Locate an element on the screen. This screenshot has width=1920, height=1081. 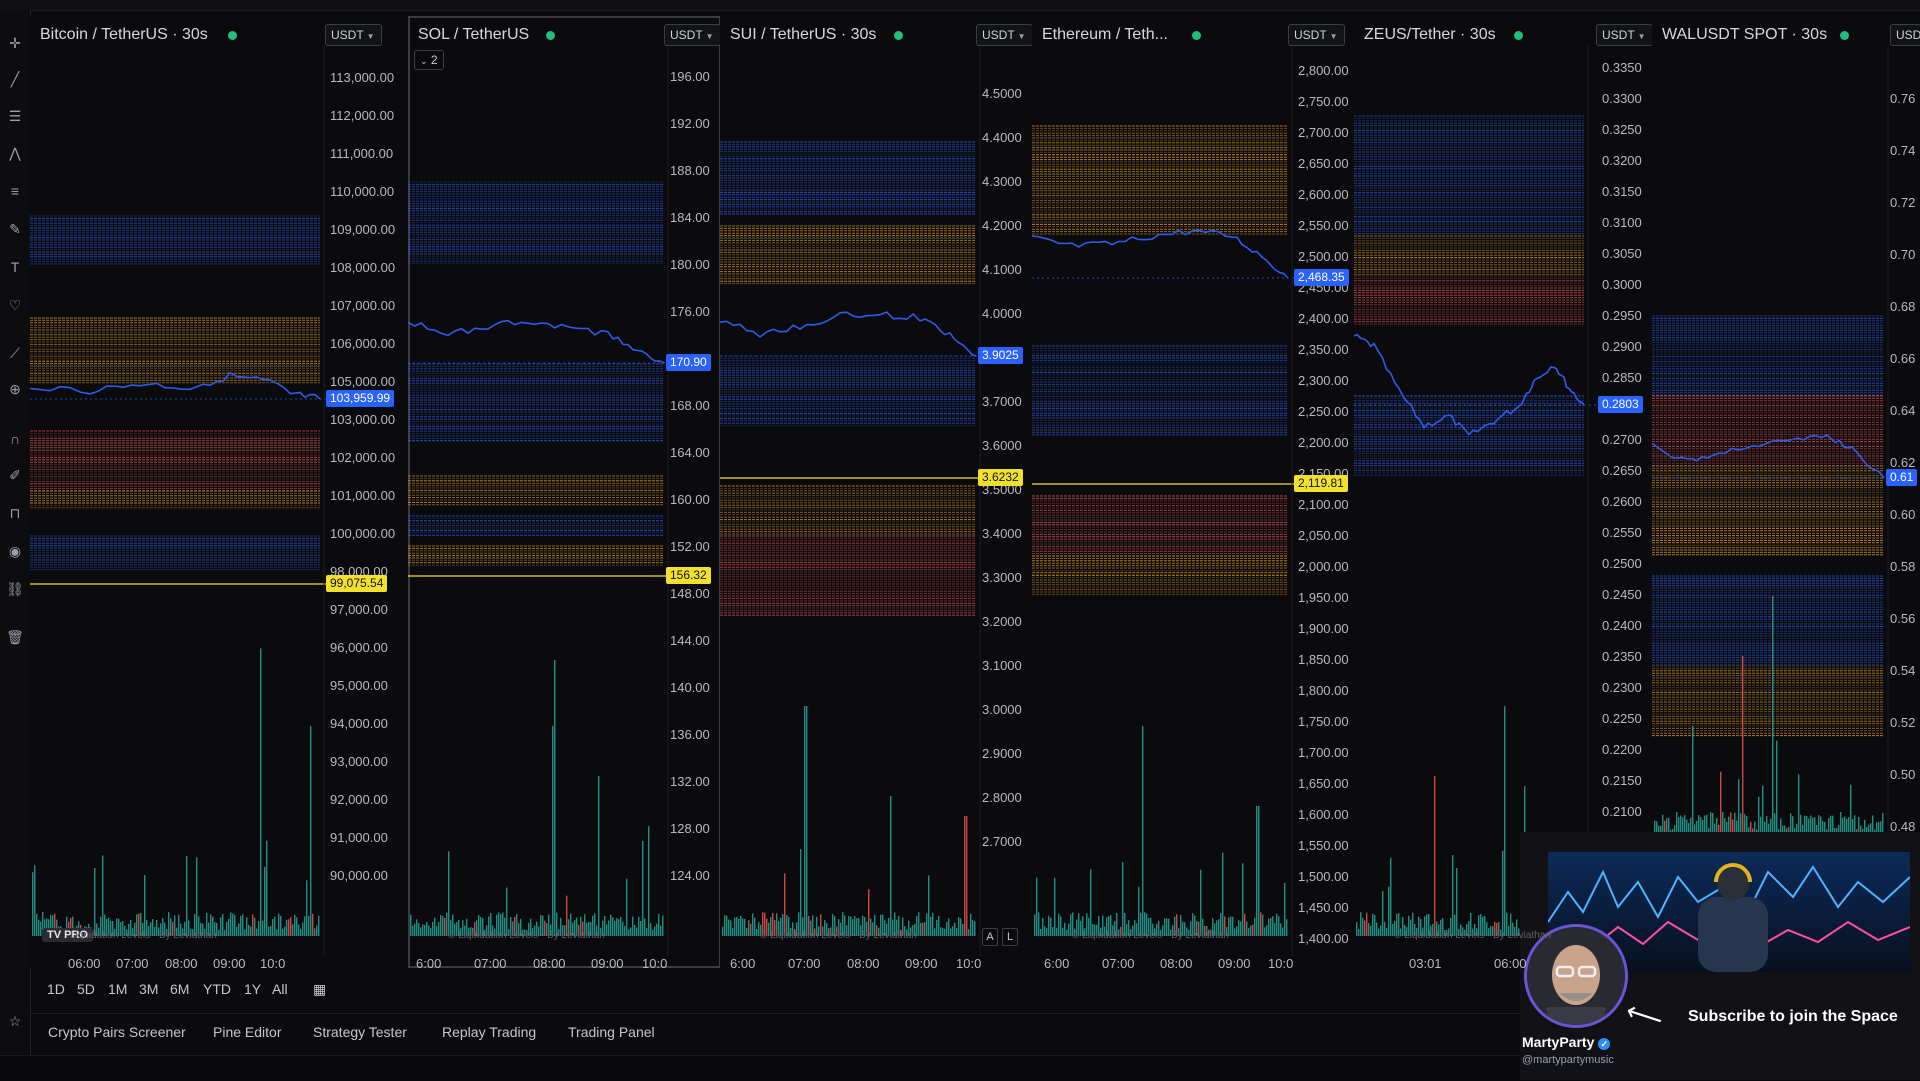
scale-button-a: A is located at coordinates (990, 937).